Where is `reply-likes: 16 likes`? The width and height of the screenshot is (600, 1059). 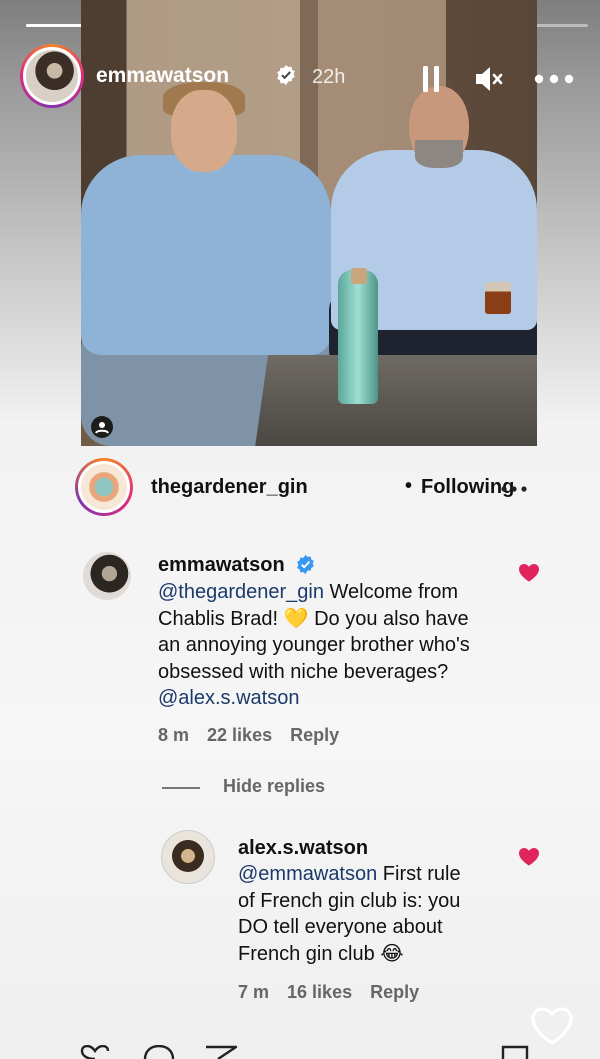 reply-likes: 16 likes is located at coordinates (319, 992).